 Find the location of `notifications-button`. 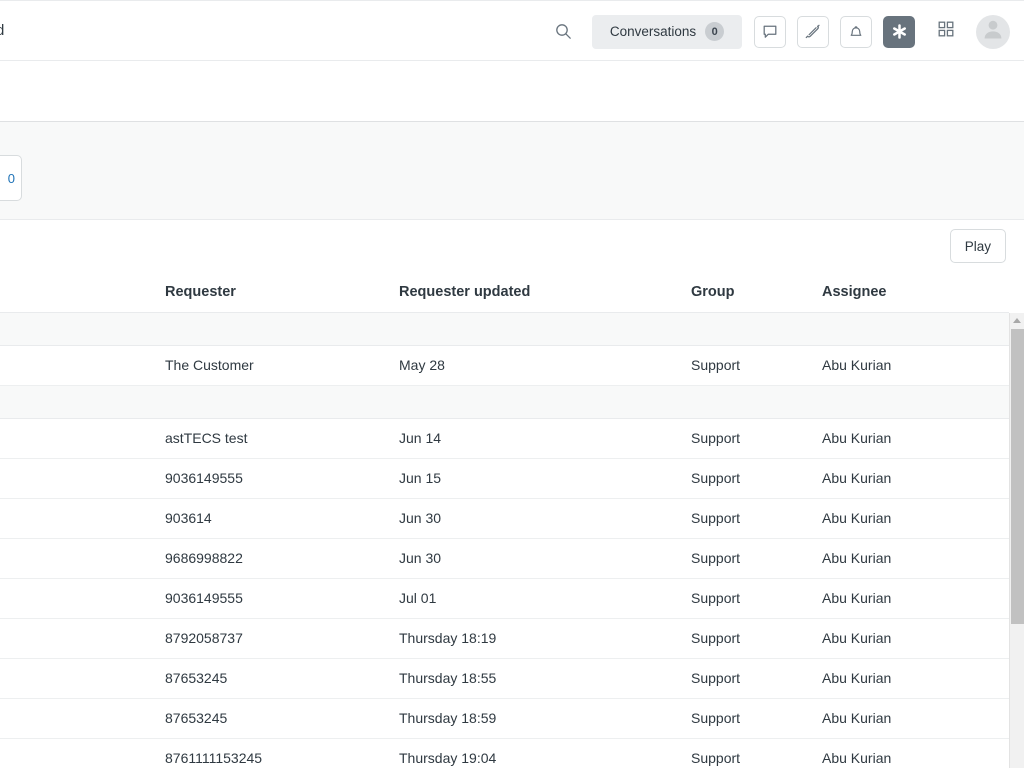

notifications-button is located at coordinates (856, 31).